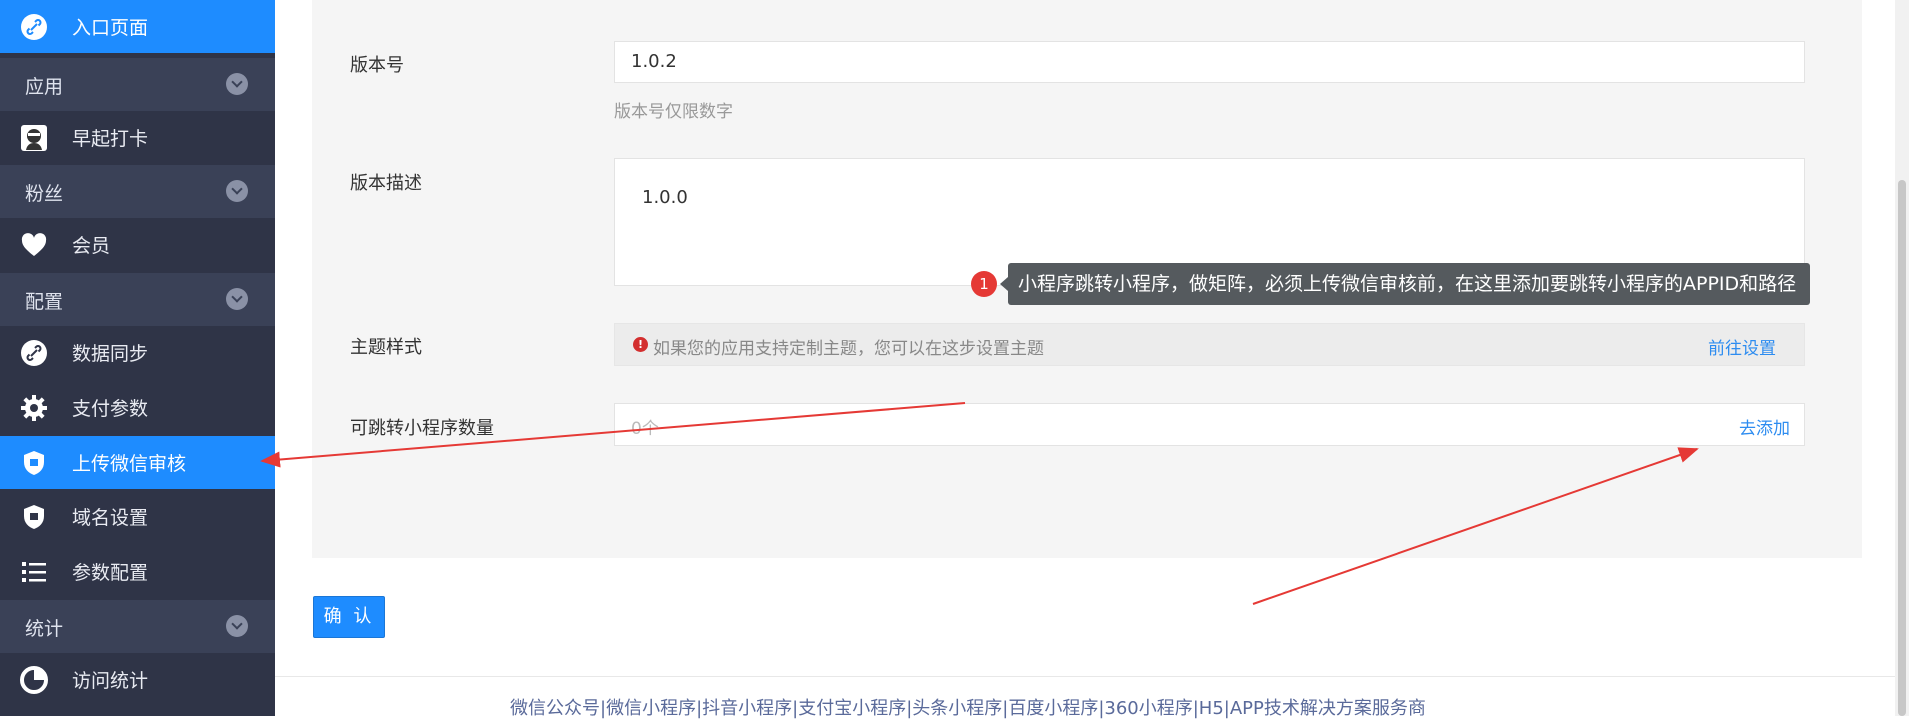 The width and height of the screenshot is (1909, 720). Describe the element at coordinates (1475, 526) in the screenshot. I see `arrow-to-add-link` at that location.